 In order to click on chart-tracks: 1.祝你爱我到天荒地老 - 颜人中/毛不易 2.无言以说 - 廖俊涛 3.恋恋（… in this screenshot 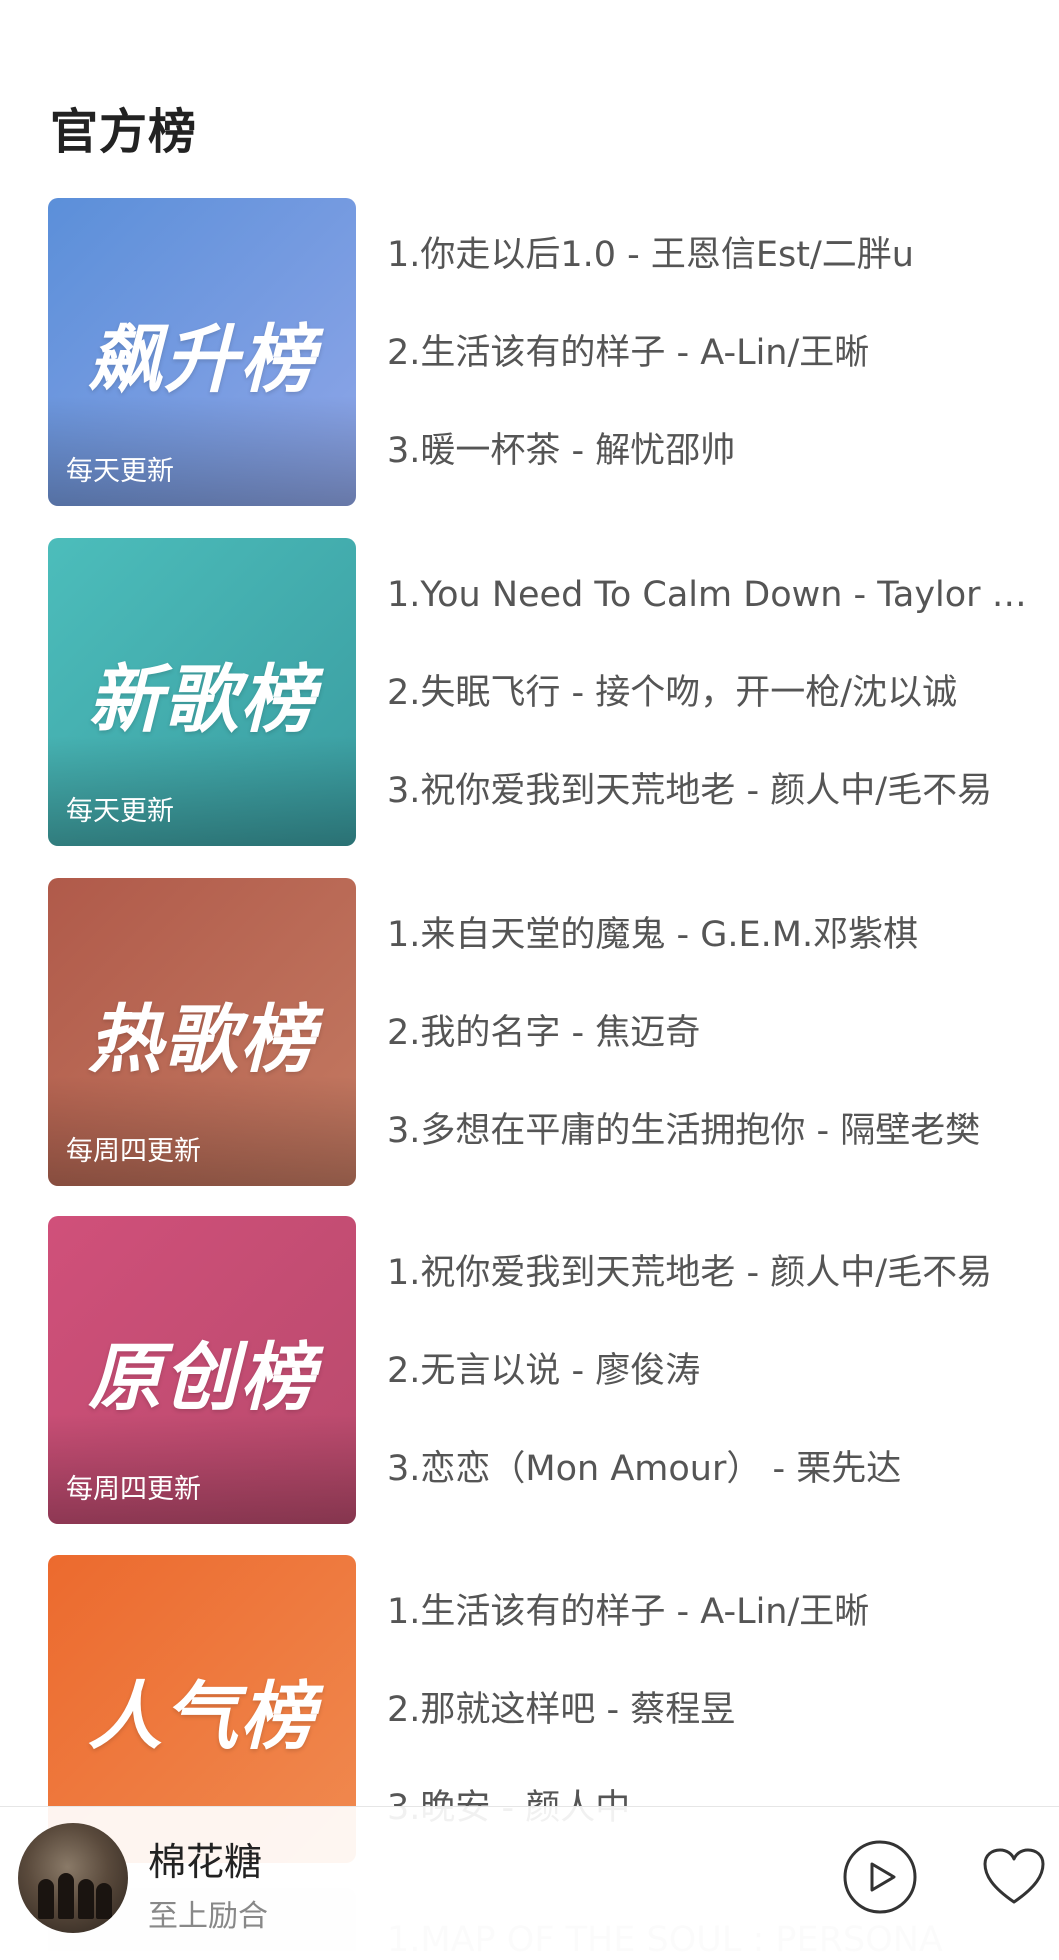, I will do `click(707, 1370)`.